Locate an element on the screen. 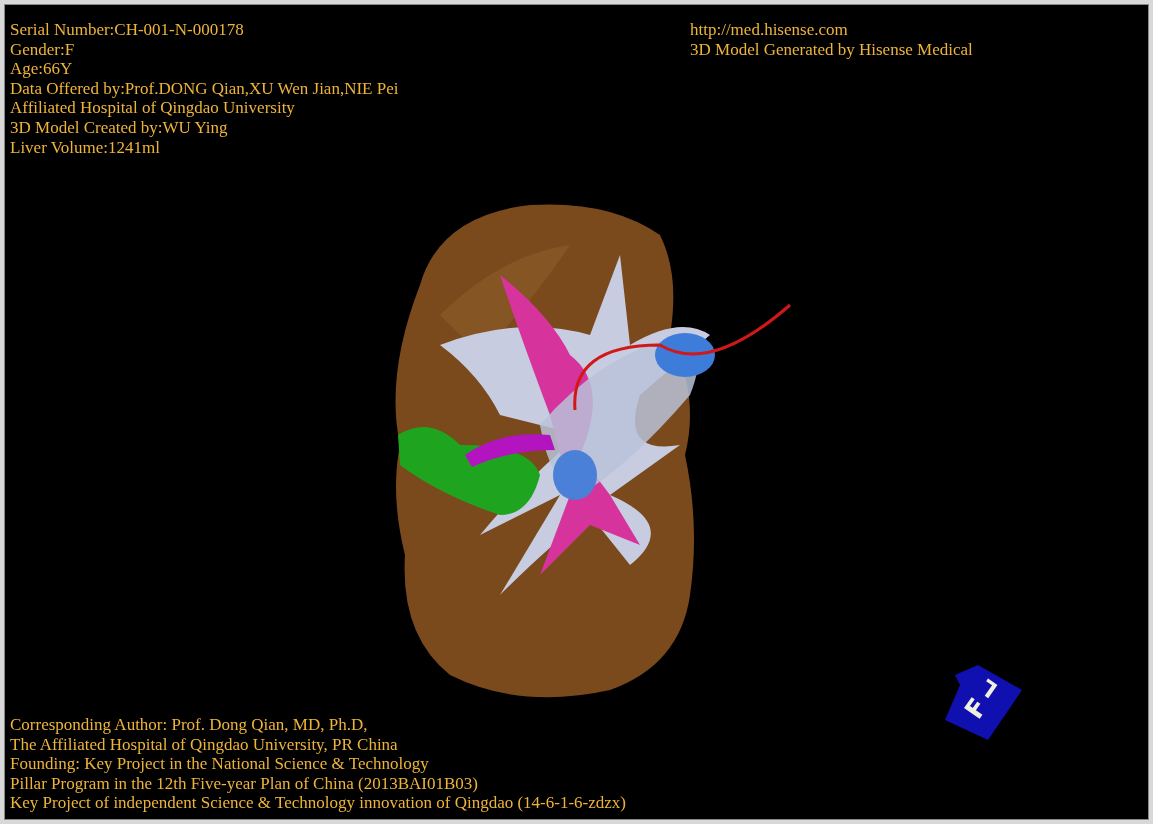 The width and height of the screenshot is (1153, 824). credit-text: 3D Model Generated by Hisense Medical is located at coordinates (831, 49).